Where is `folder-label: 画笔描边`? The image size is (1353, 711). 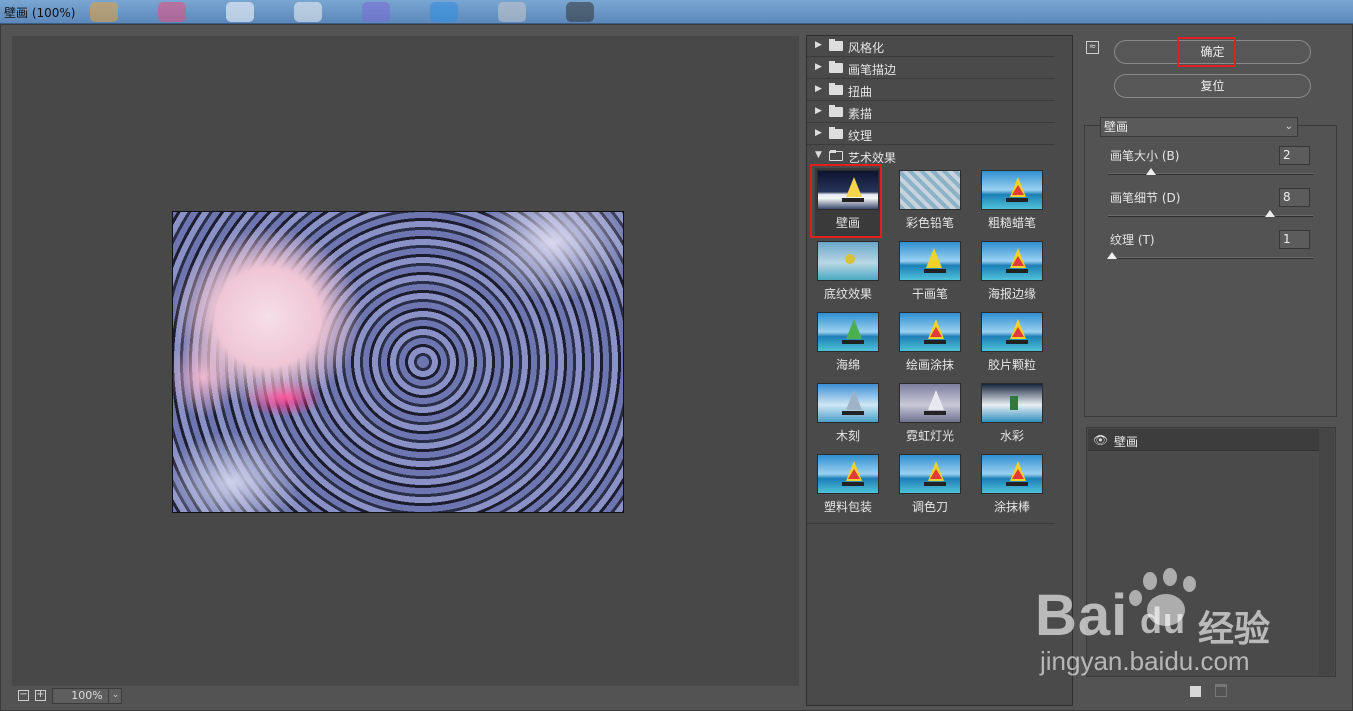 folder-label: 画笔描边 is located at coordinates (872, 70).